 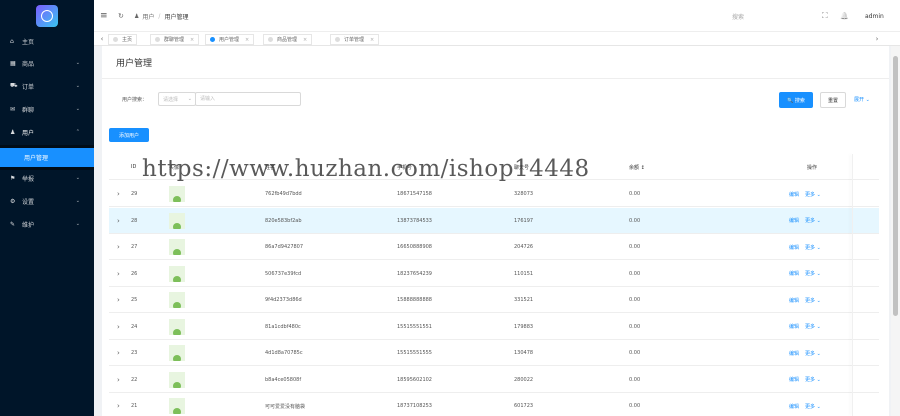 I want to click on app-logo, so click(x=47, y=16).